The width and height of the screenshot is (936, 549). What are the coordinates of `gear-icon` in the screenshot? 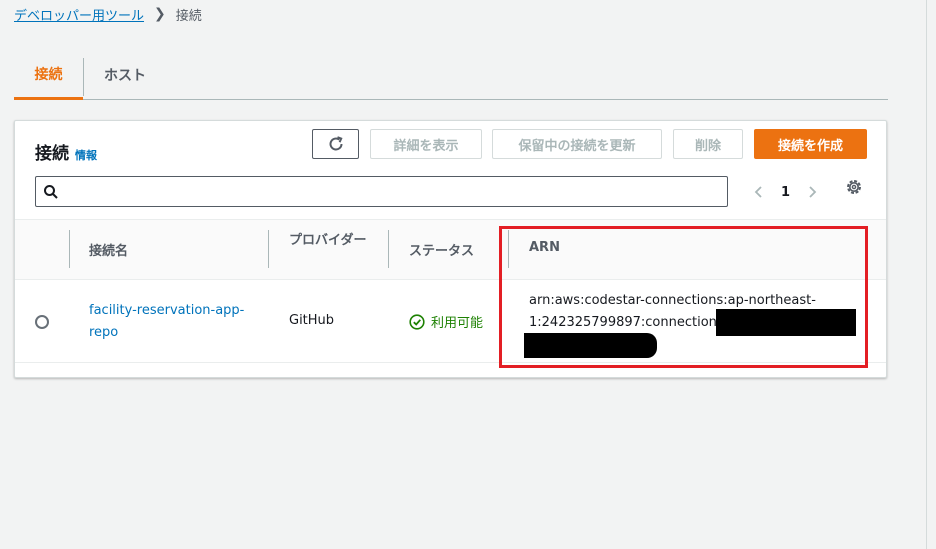 It's located at (854, 187).